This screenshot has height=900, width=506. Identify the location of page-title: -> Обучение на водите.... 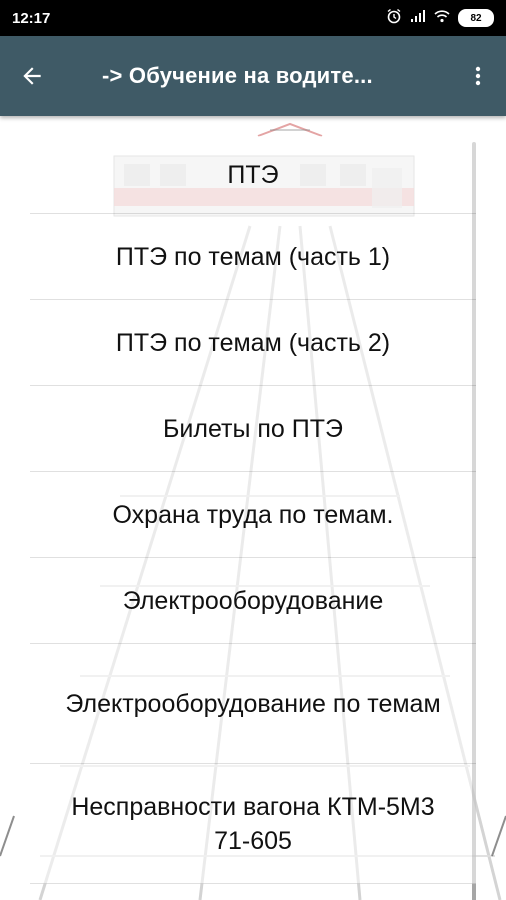
(237, 75).